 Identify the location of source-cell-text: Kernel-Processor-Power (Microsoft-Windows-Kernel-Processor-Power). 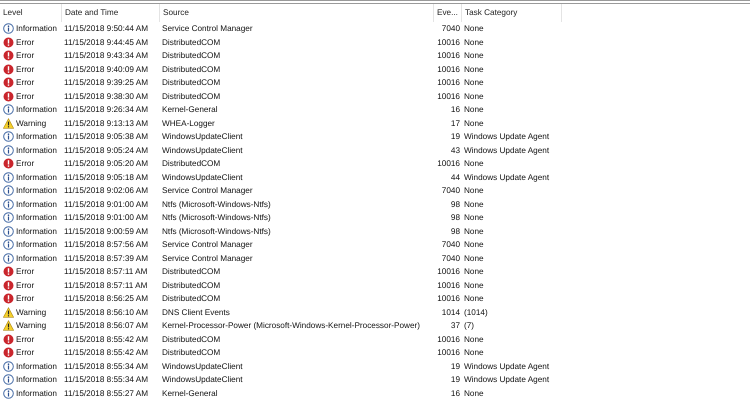
(291, 326).